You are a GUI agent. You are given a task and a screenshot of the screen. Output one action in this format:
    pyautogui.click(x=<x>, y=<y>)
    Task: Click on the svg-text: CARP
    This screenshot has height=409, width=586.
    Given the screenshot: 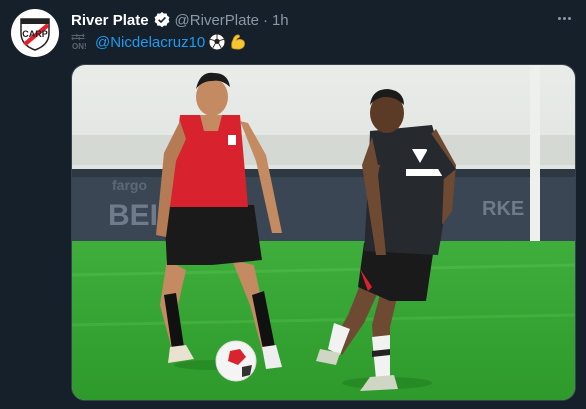 What is the action you would take?
    pyautogui.click(x=35, y=34)
    